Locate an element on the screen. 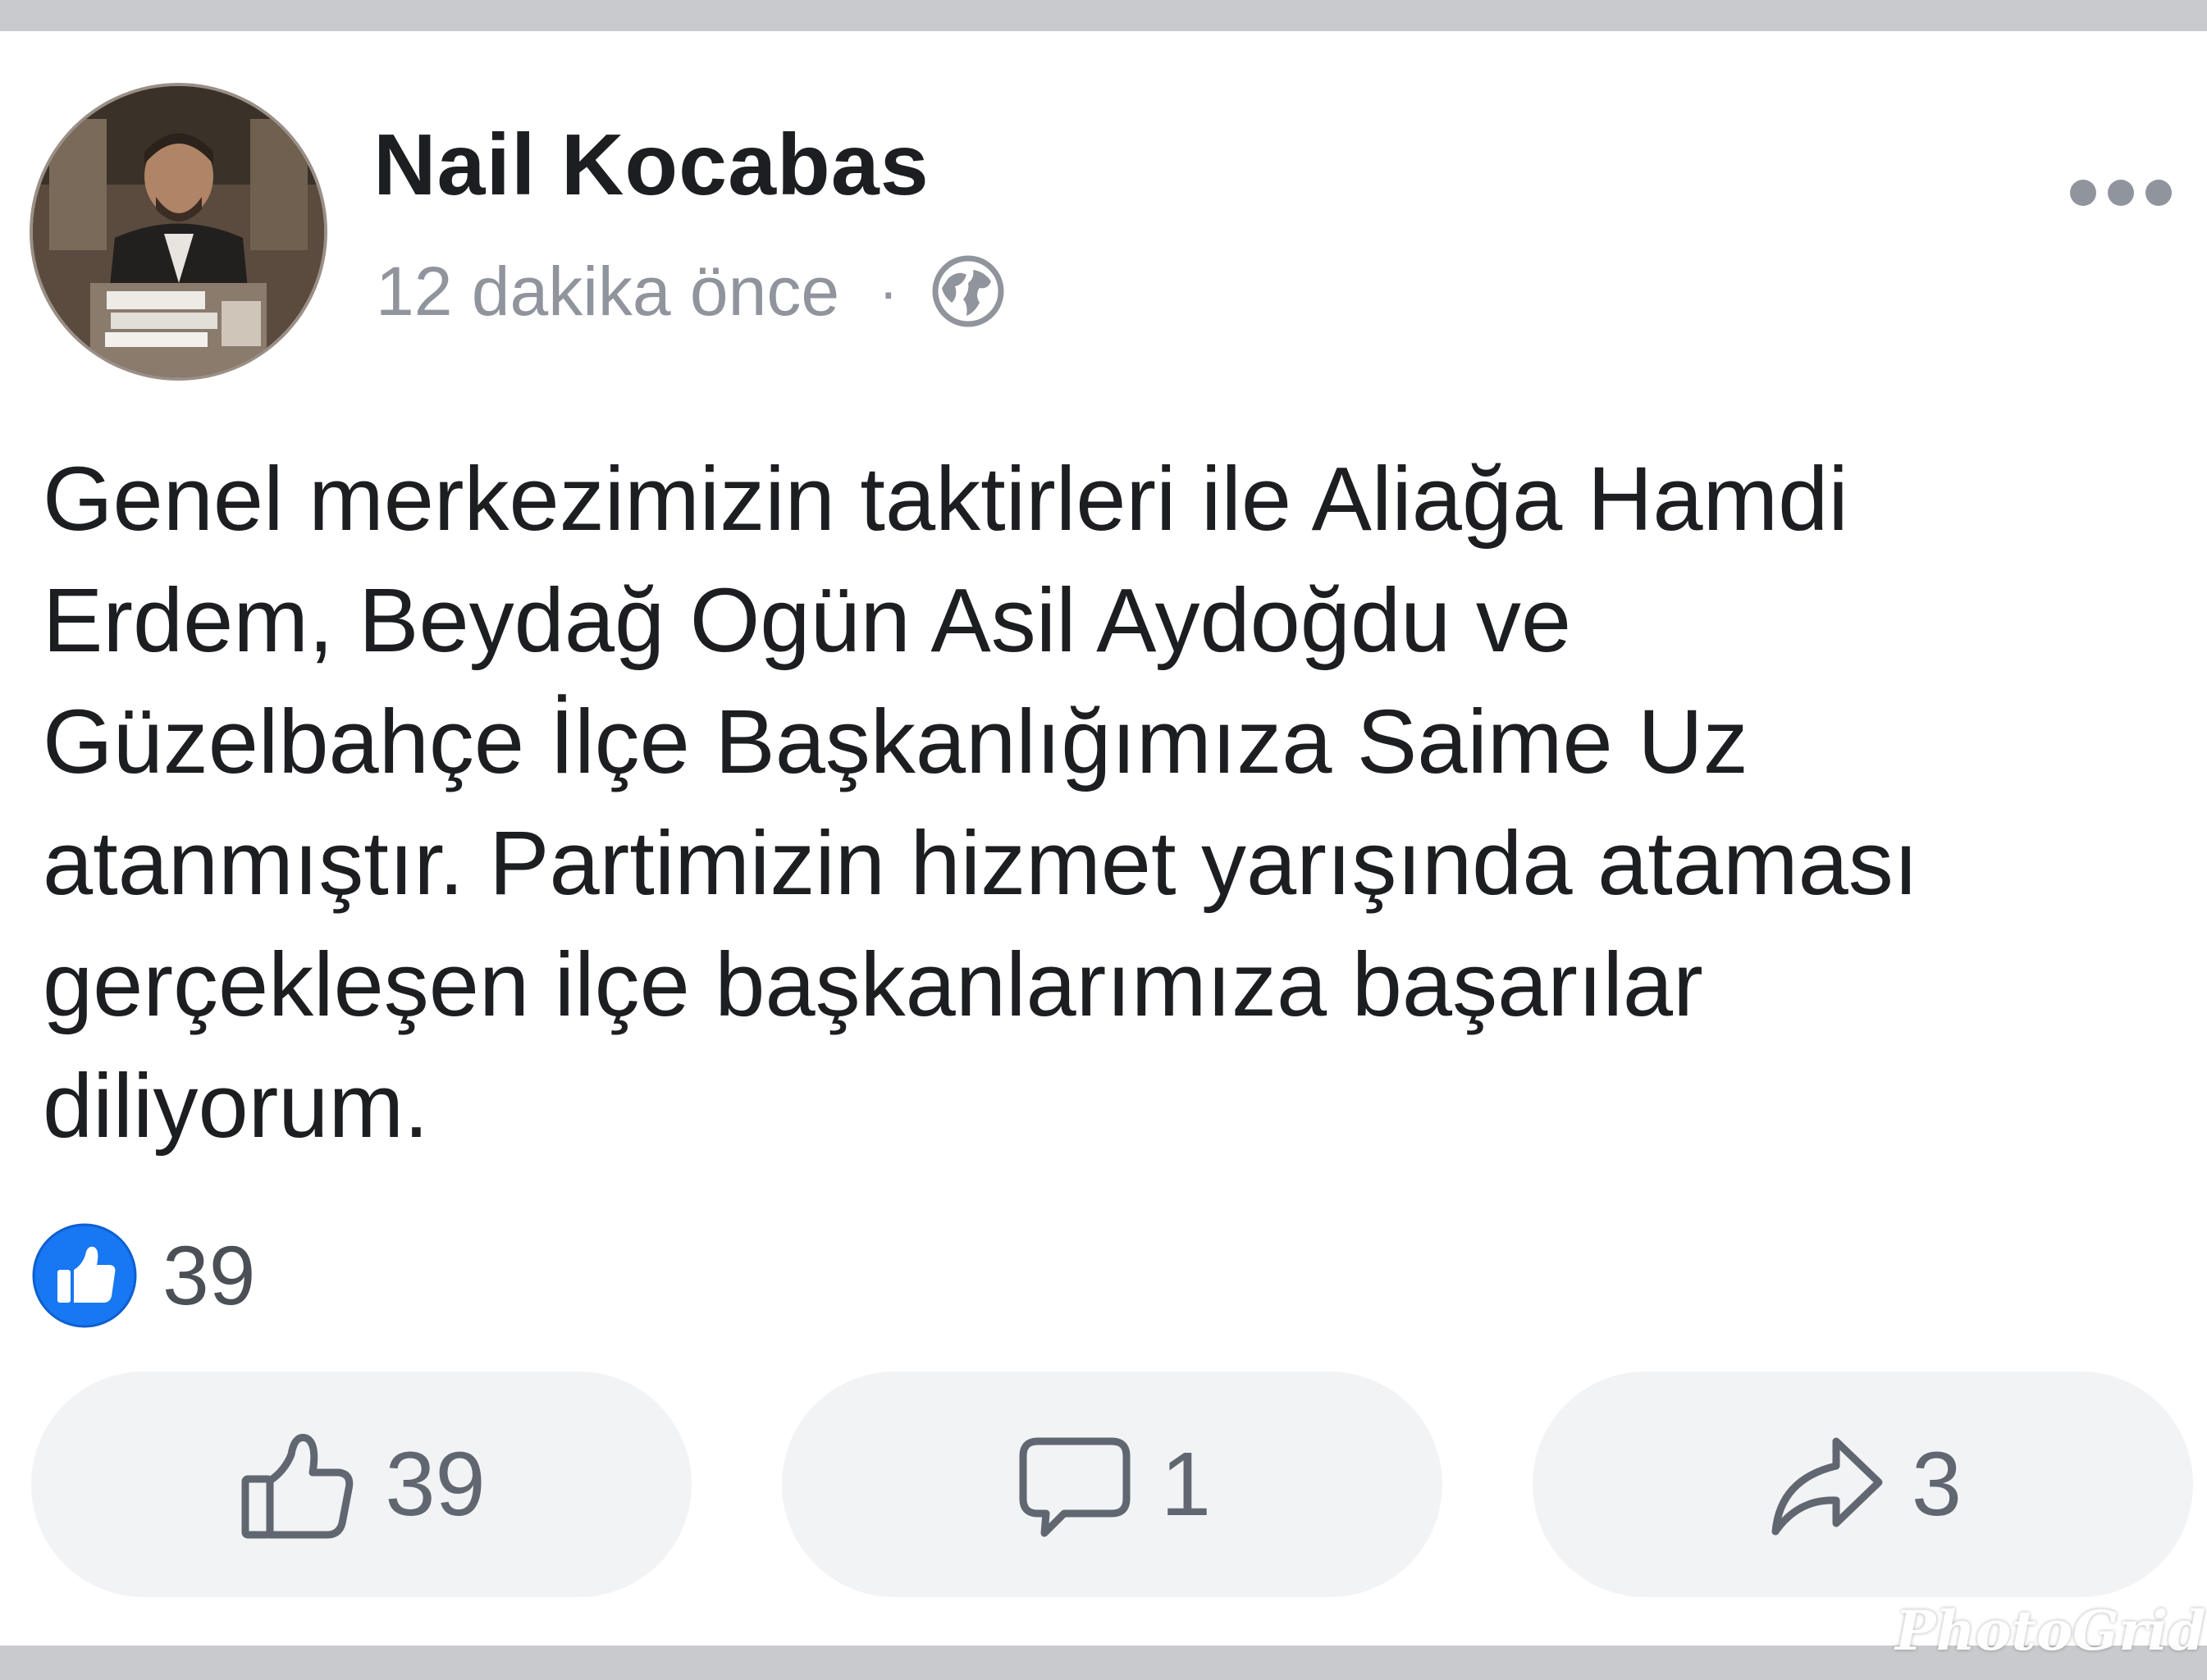 Image resolution: width=2207 pixels, height=1680 pixels. like-button: 39 is located at coordinates (361, 1485).